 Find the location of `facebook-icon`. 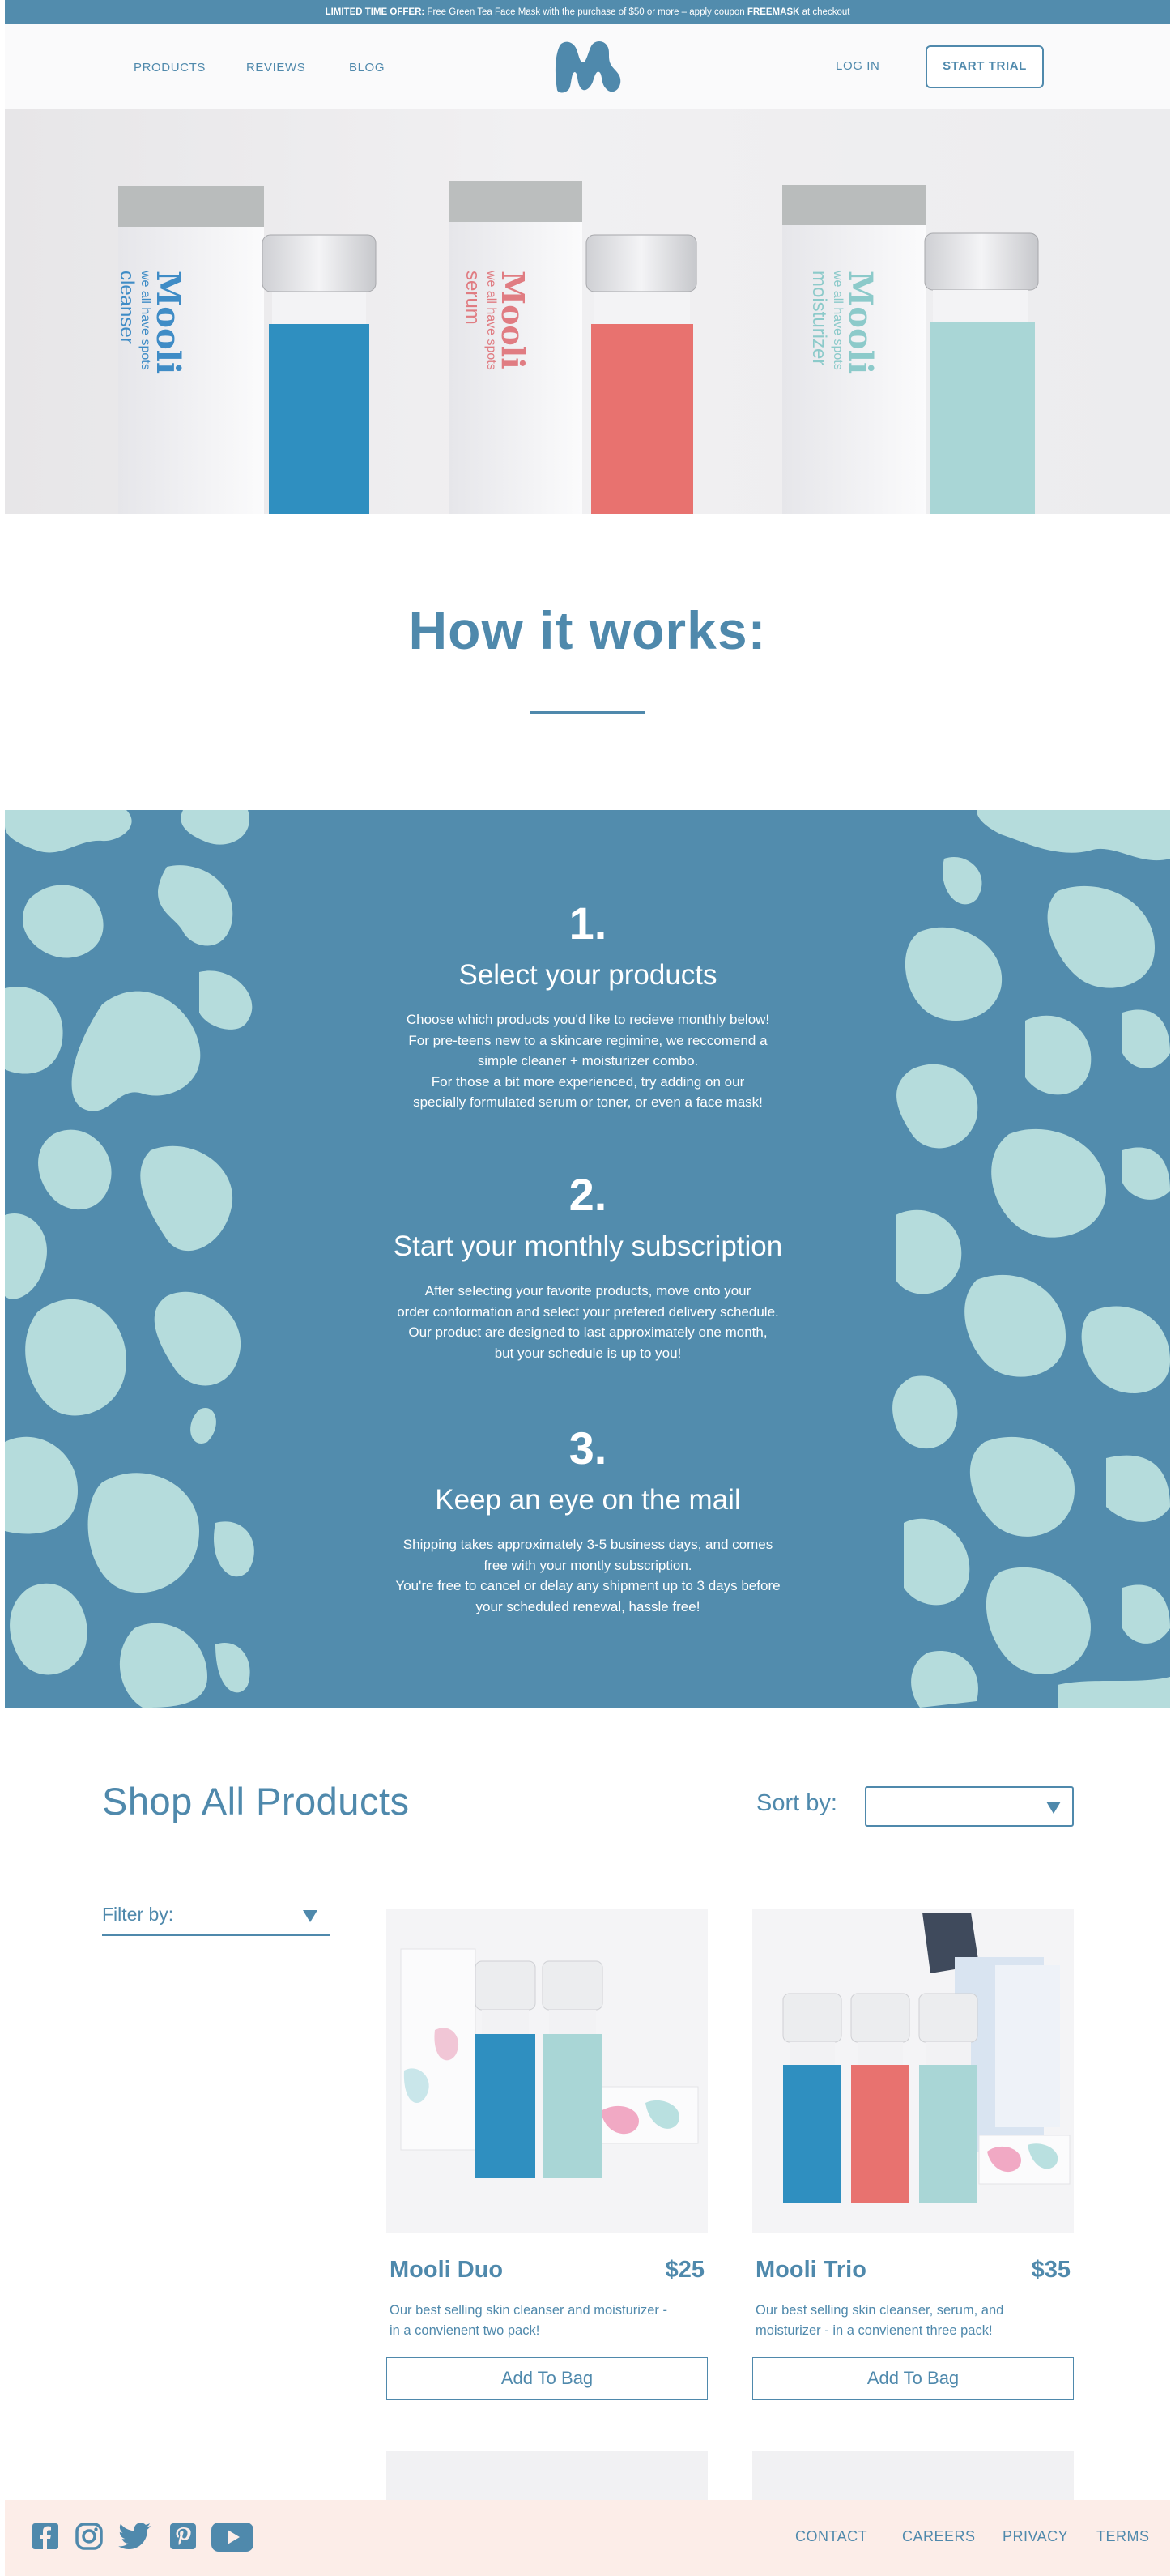

facebook-icon is located at coordinates (45, 2536).